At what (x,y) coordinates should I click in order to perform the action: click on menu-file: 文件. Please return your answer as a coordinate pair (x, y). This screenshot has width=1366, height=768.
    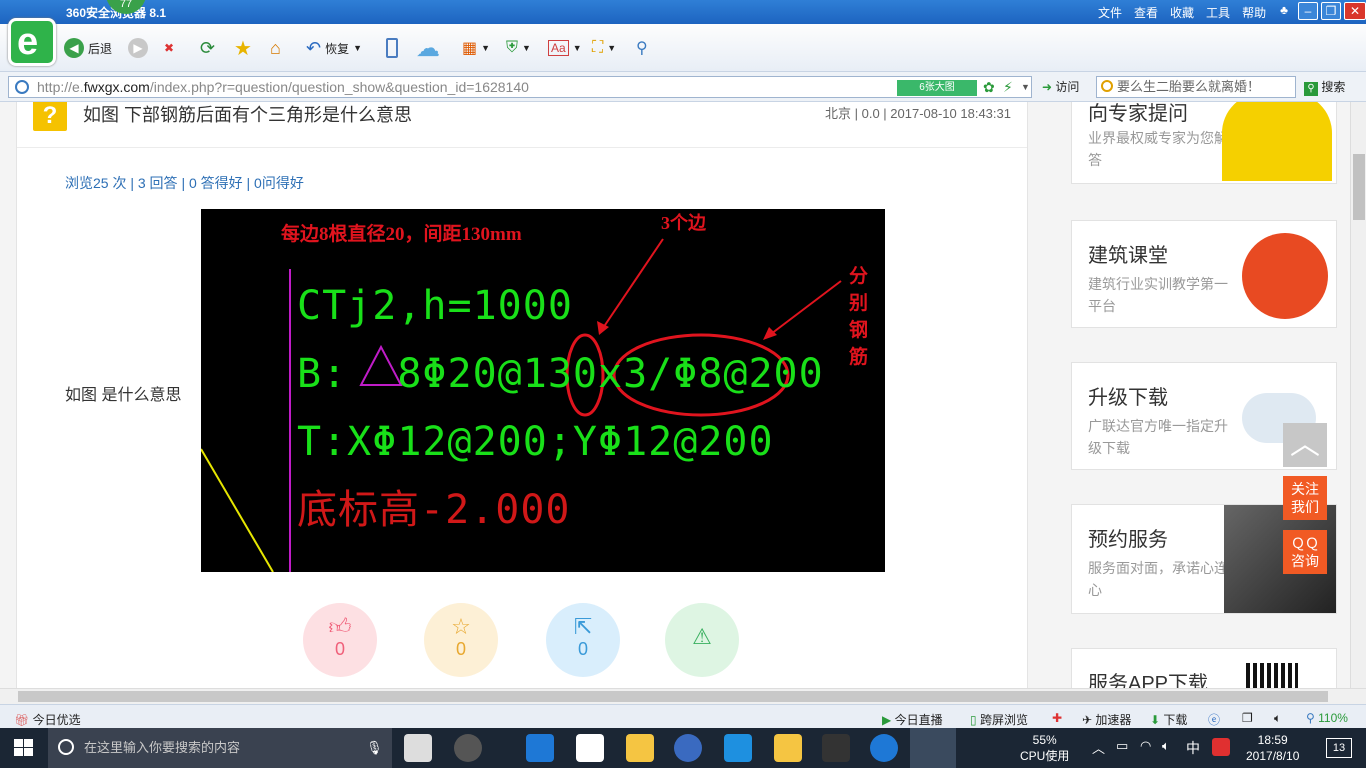
    Looking at the image, I should click on (1110, 12).